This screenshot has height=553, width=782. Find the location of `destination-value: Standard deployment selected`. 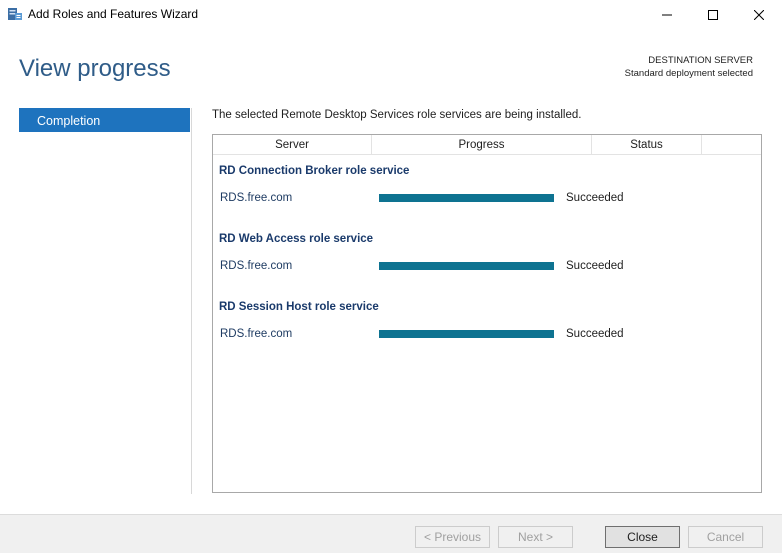

destination-value: Standard deployment selected is located at coordinates (688, 73).